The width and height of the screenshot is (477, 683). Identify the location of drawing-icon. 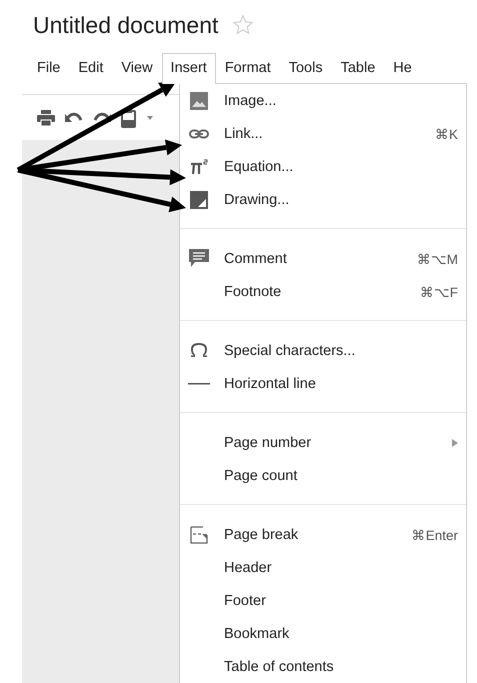
(199, 199).